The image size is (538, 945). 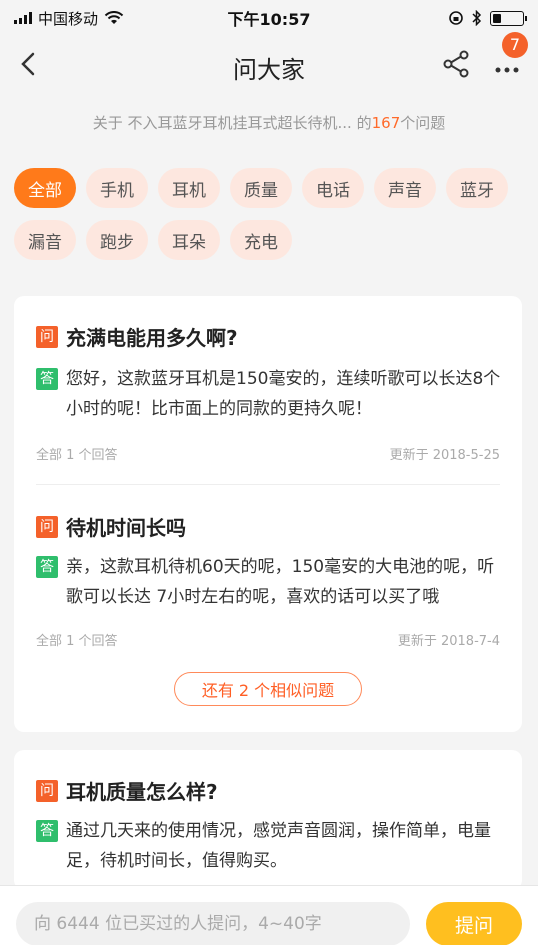 What do you see at coordinates (23, 18) in the screenshot?
I see `signal-icon` at bounding box center [23, 18].